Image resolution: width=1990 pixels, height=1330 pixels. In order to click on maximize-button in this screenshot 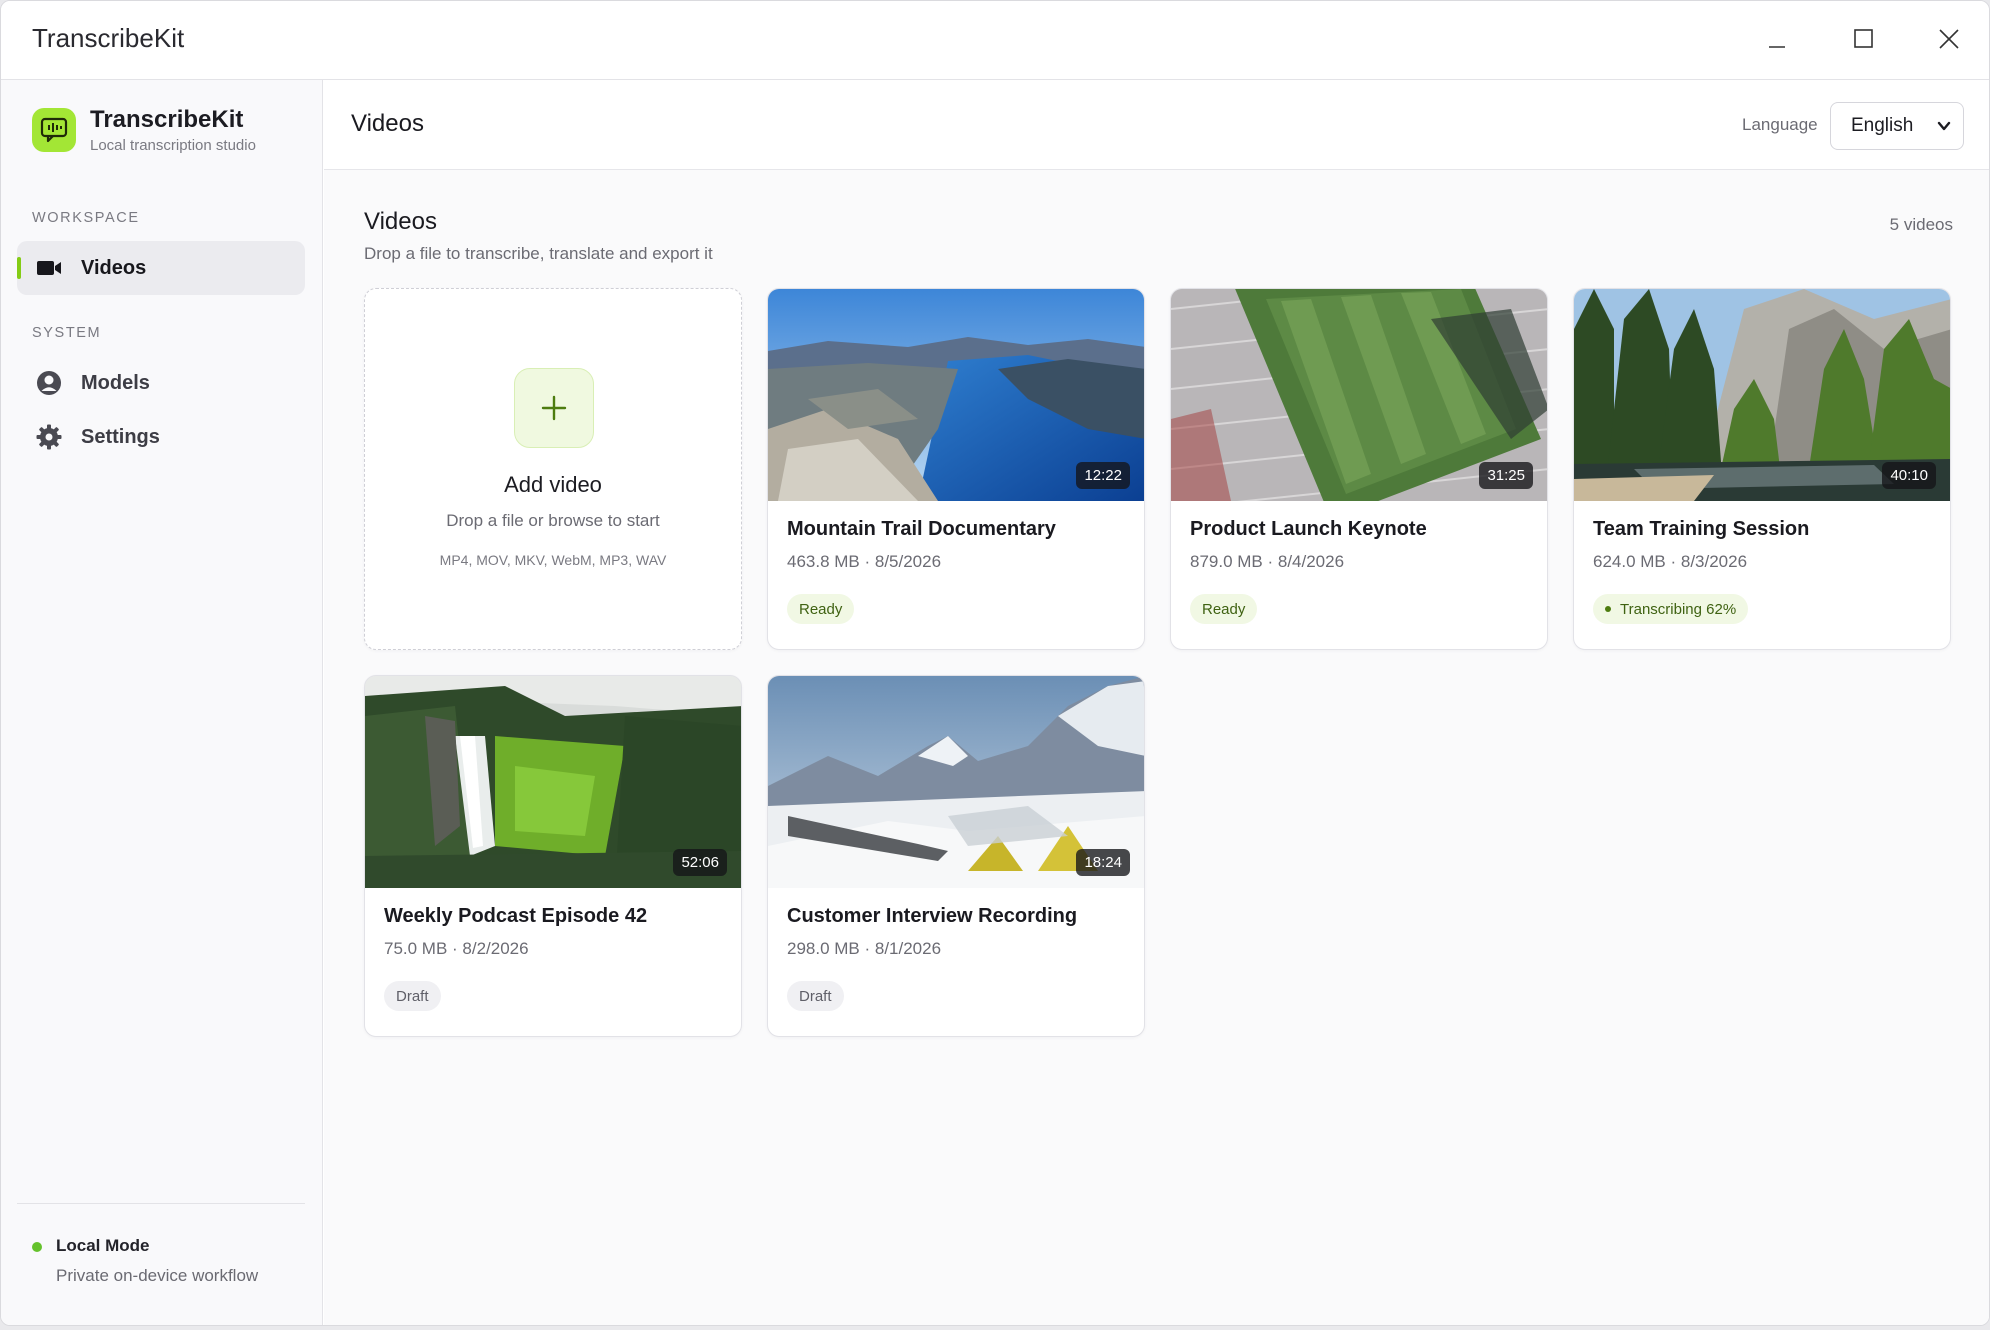, I will do `click(1863, 39)`.